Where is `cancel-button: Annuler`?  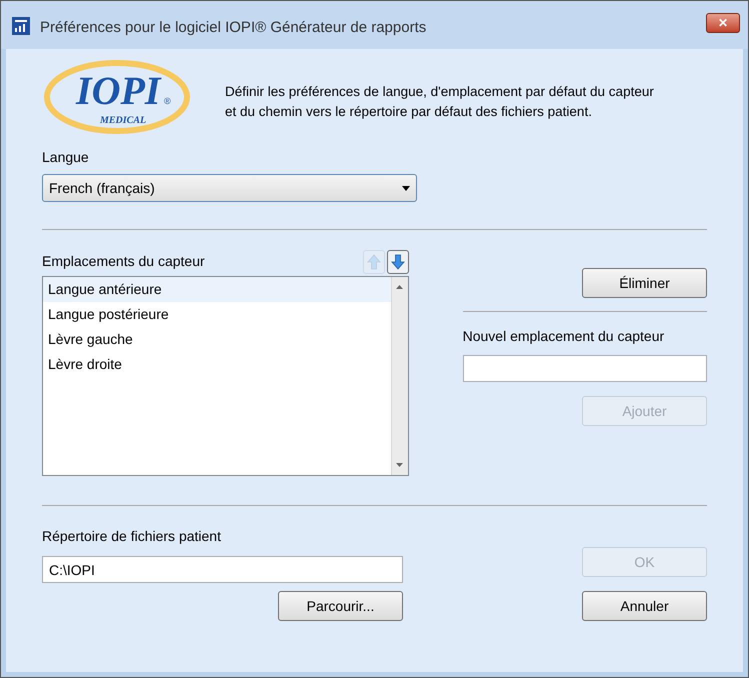 cancel-button: Annuler is located at coordinates (644, 606).